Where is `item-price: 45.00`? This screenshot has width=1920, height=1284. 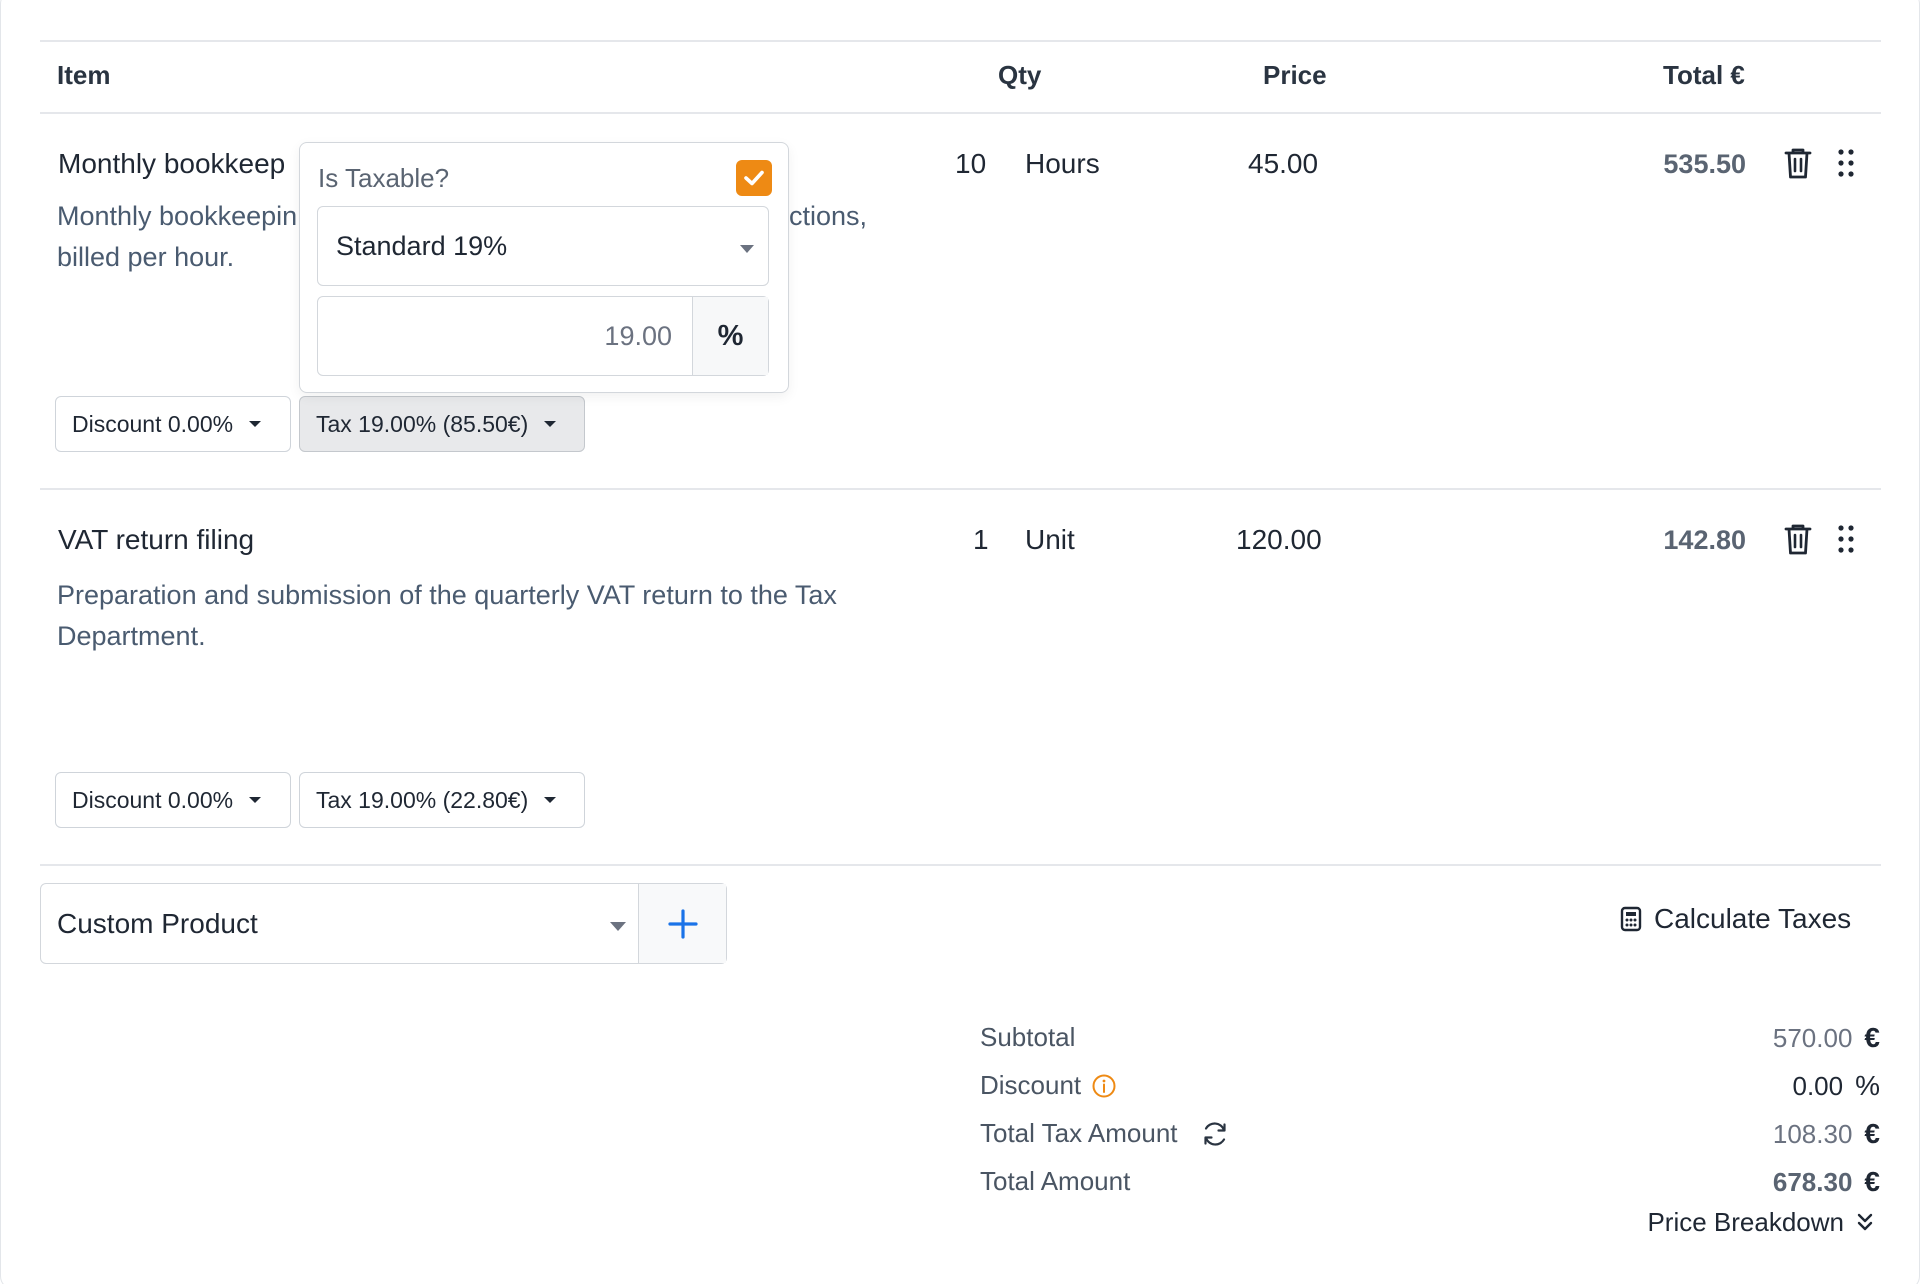
item-price: 45.00 is located at coordinates (1283, 164).